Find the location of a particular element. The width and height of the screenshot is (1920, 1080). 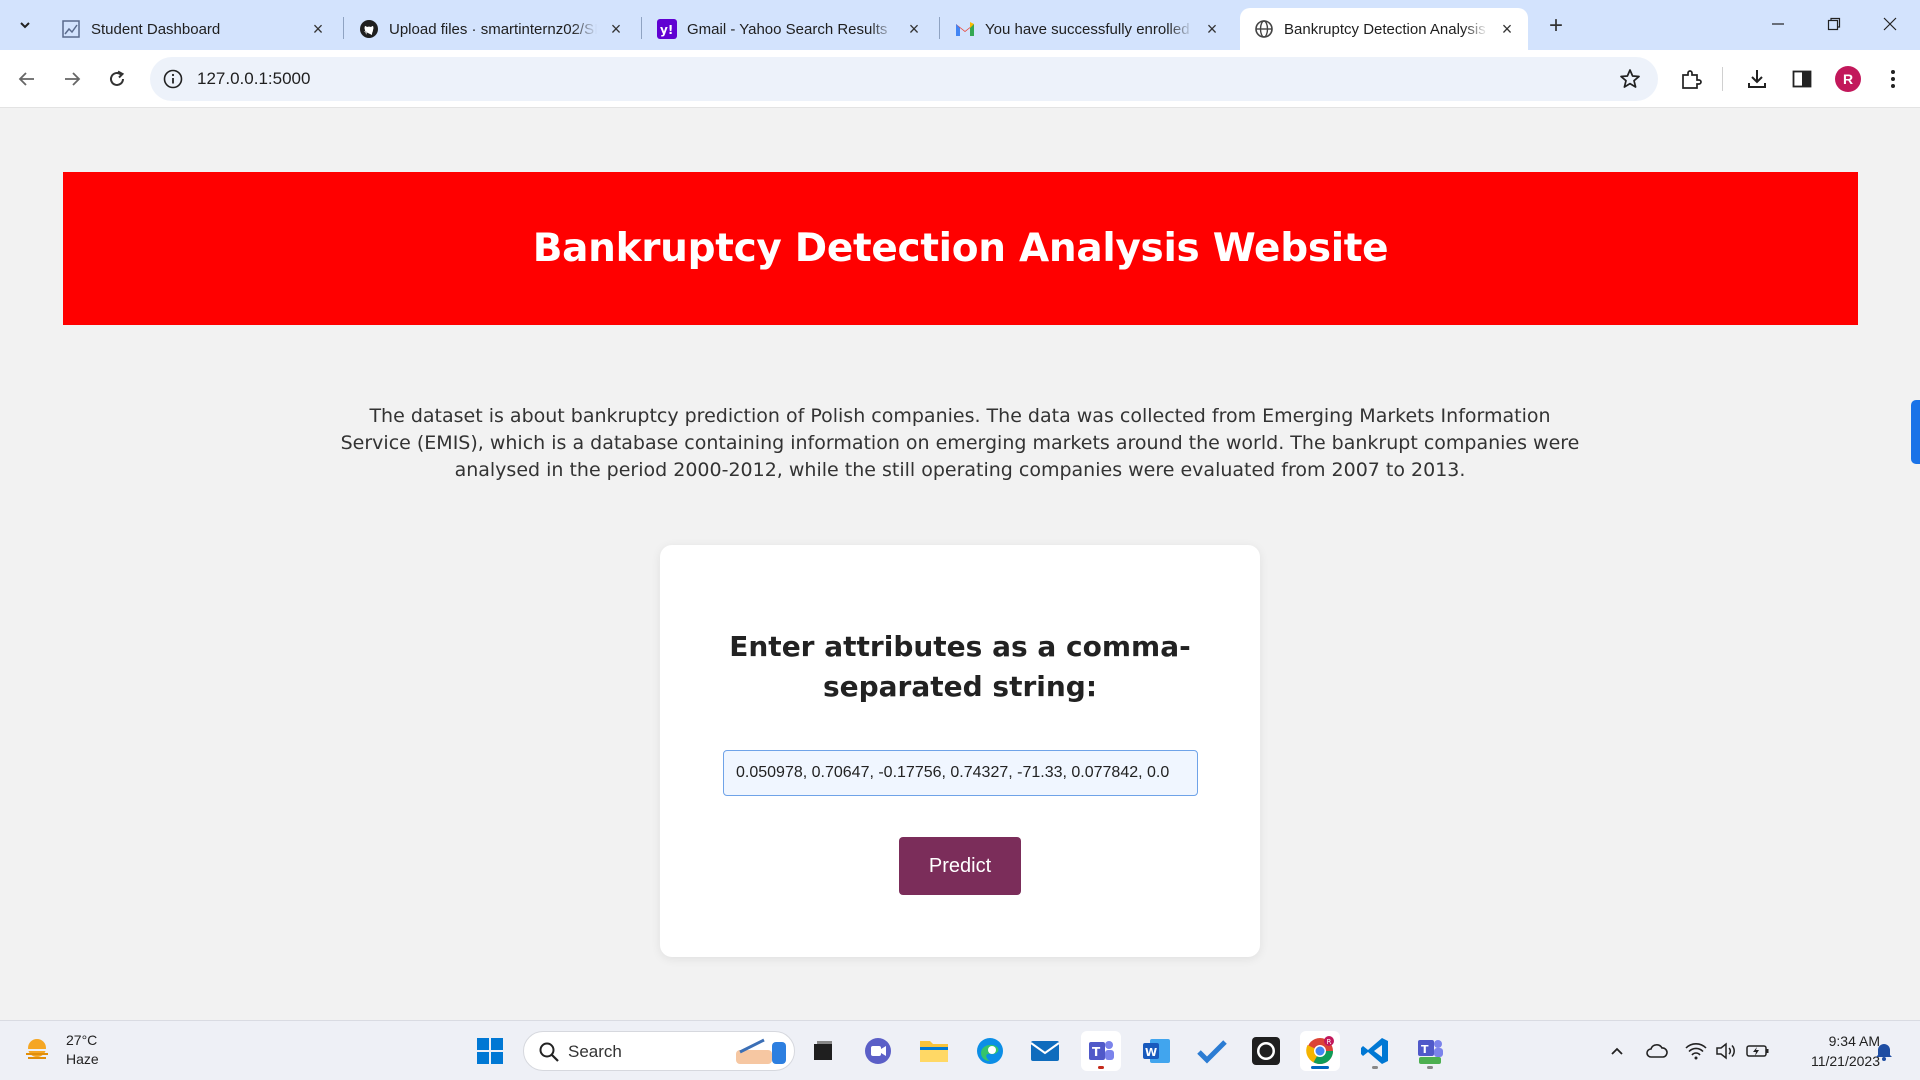

profile-avatar: R is located at coordinates (1848, 79).